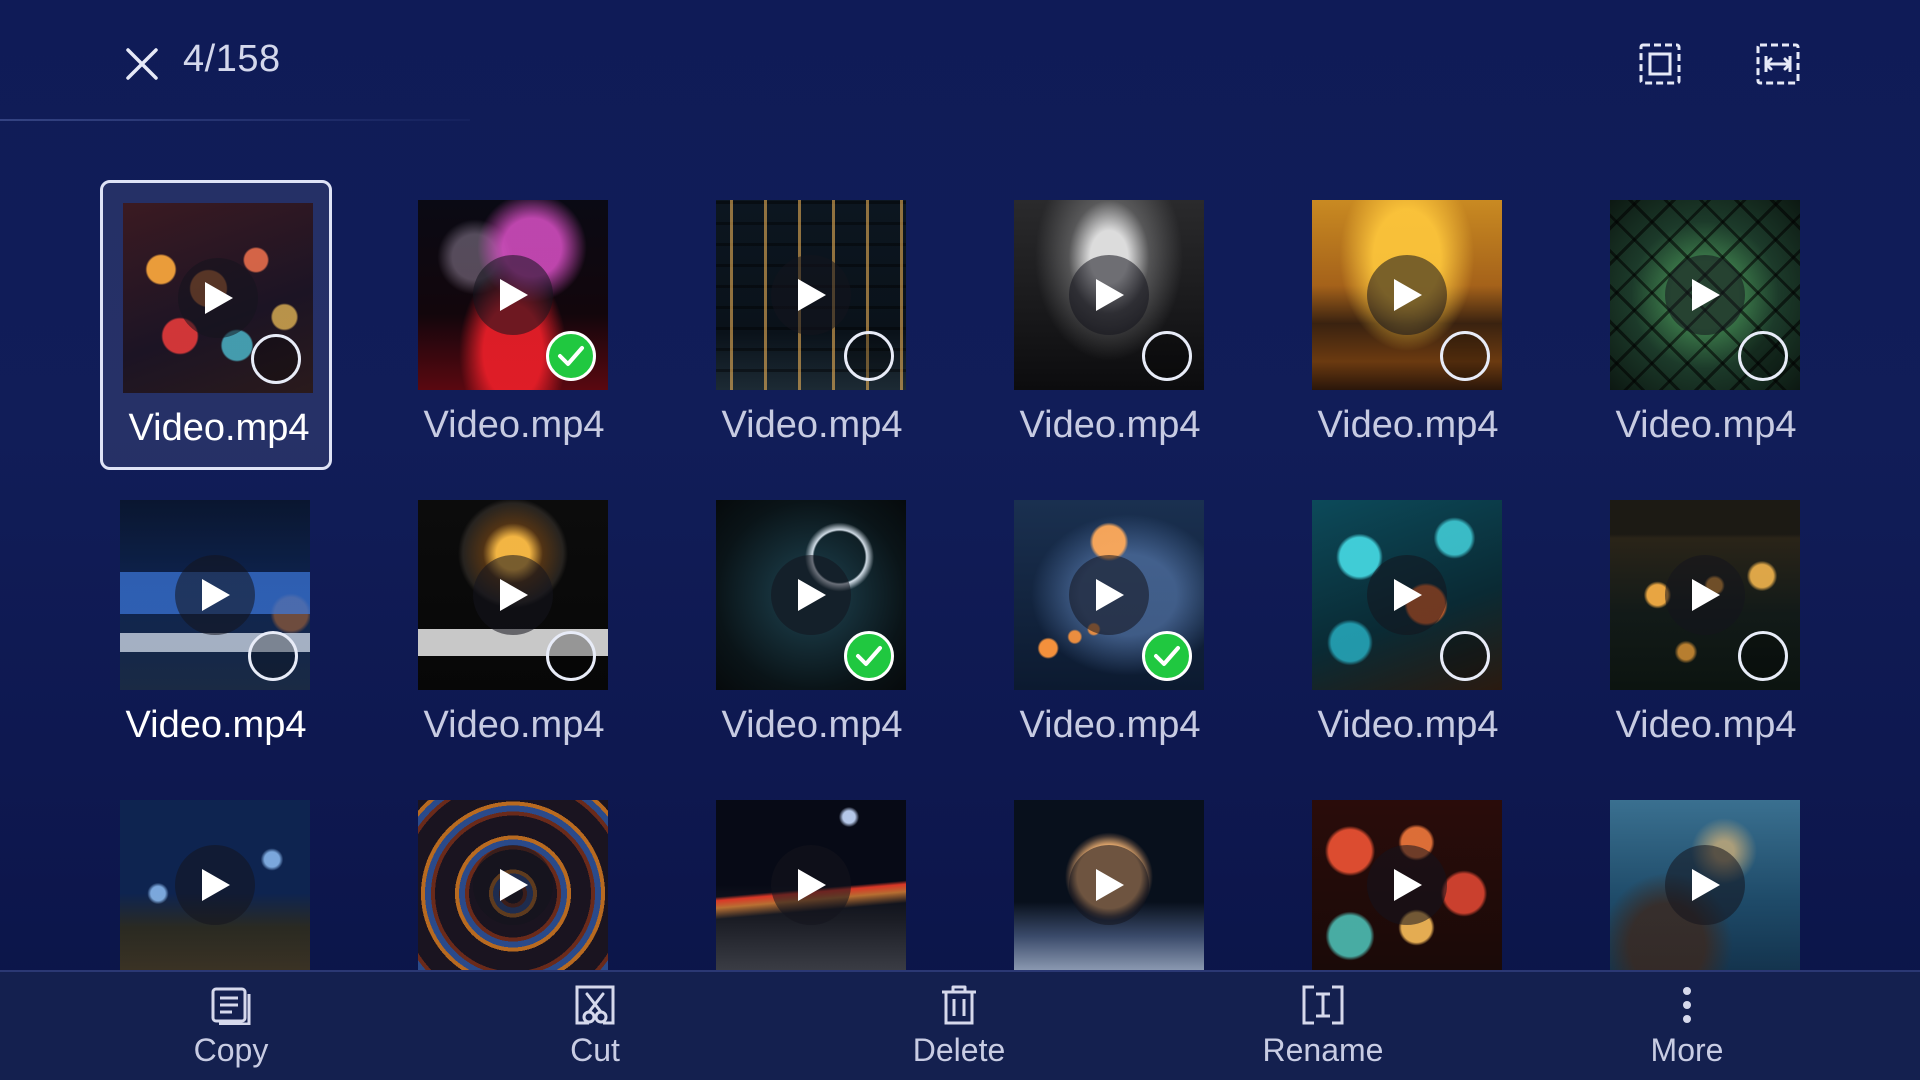  I want to click on rename-button: Rename, so click(1323, 1028).